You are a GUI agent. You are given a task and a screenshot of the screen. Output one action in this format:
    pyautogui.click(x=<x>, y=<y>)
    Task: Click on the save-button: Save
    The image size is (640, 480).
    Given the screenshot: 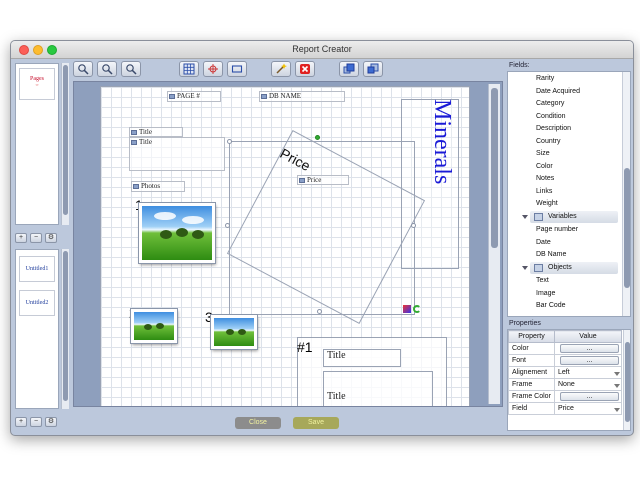 What is the action you would take?
    pyautogui.click(x=316, y=423)
    